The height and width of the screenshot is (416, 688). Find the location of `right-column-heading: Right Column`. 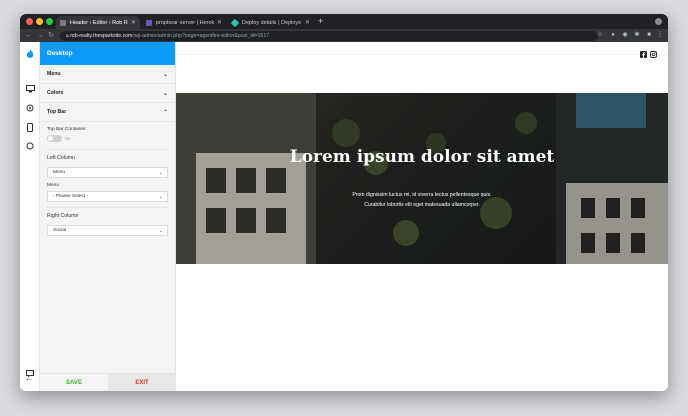

right-column-heading: Right Column is located at coordinates (107, 216).